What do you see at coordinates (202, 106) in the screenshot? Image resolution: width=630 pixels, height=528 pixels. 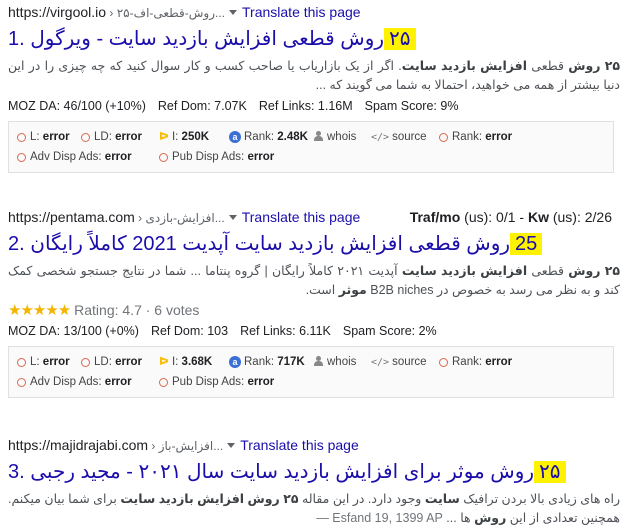 I see `moz-ref-dom: Ref Dom: 7.07K` at bounding box center [202, 106].